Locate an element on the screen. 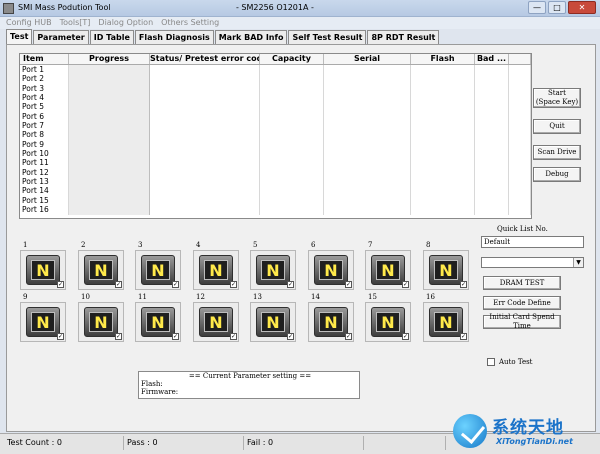  tab-id-table: ID Table is located at coordinates (111, 37).